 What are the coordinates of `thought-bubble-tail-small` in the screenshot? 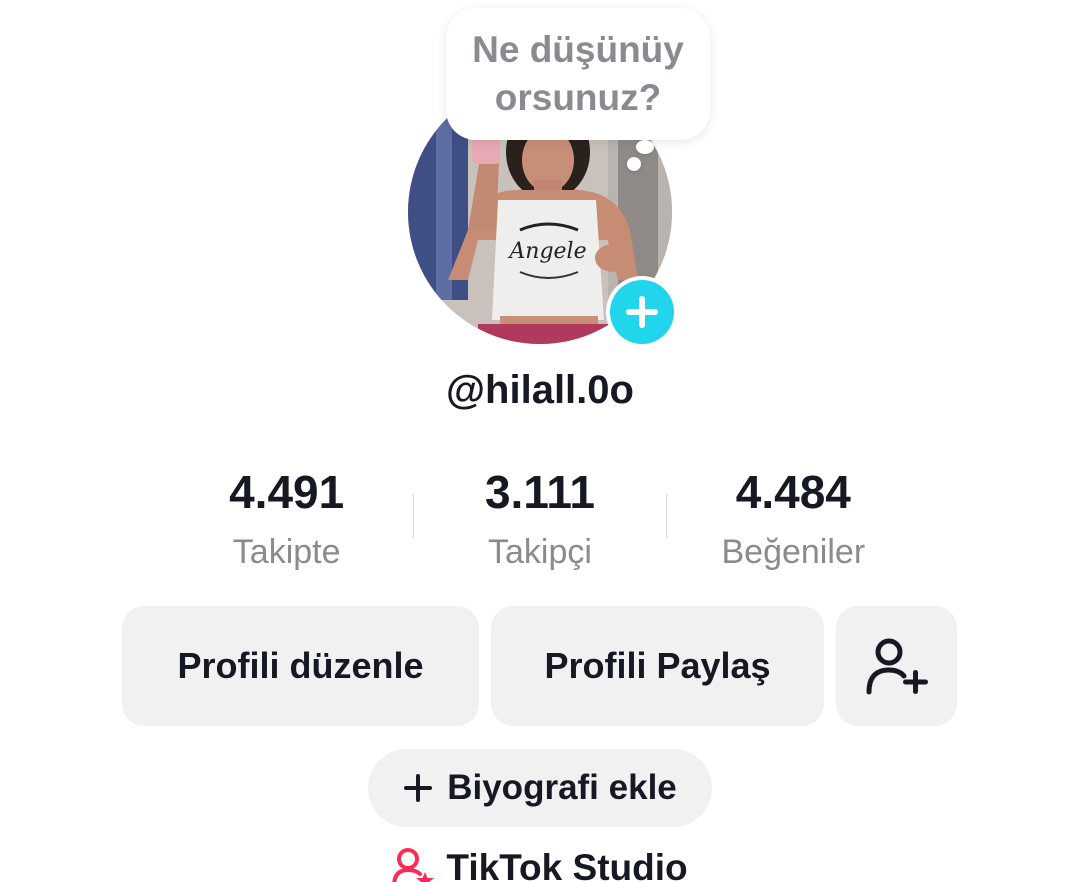 It's located at (634, 164).